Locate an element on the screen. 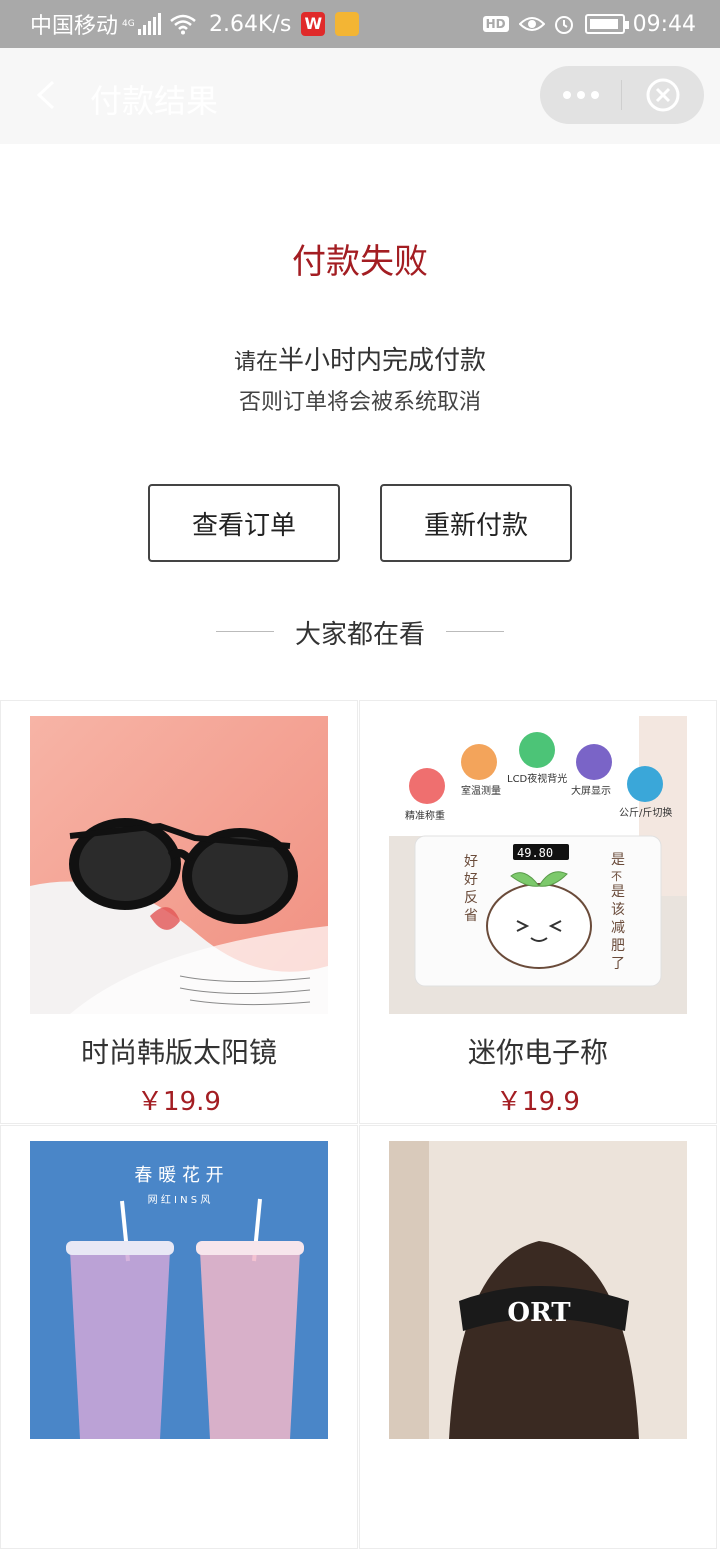  payment-result-title: 付款失败 is located at coordinates (360, 262).